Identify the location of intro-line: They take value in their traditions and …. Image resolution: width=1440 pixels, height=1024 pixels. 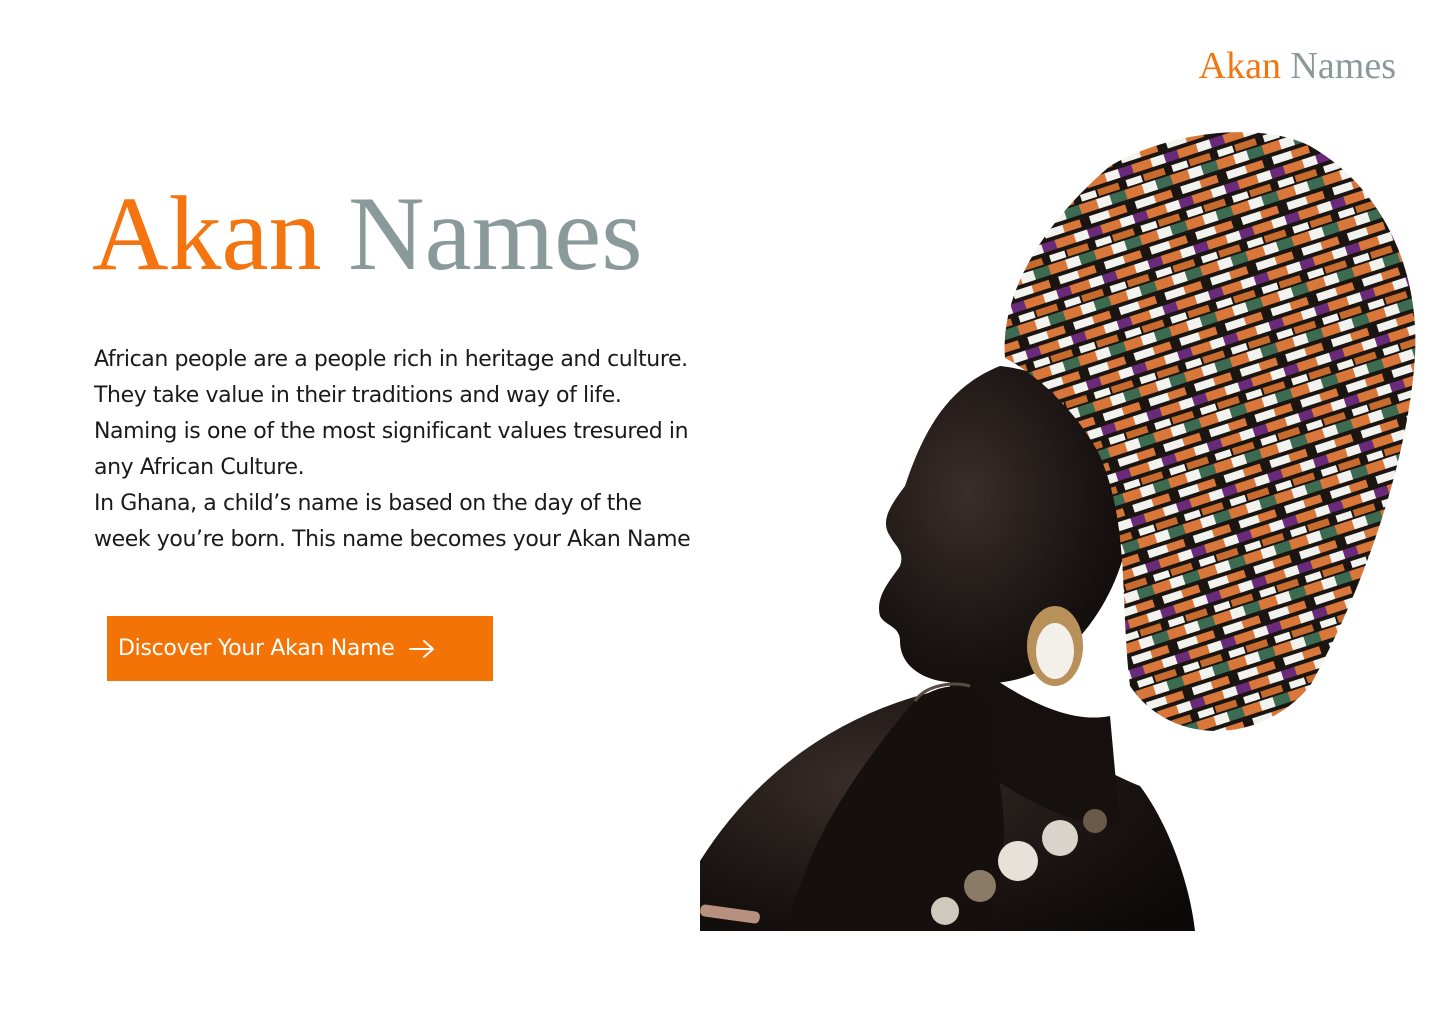
(358, 395).